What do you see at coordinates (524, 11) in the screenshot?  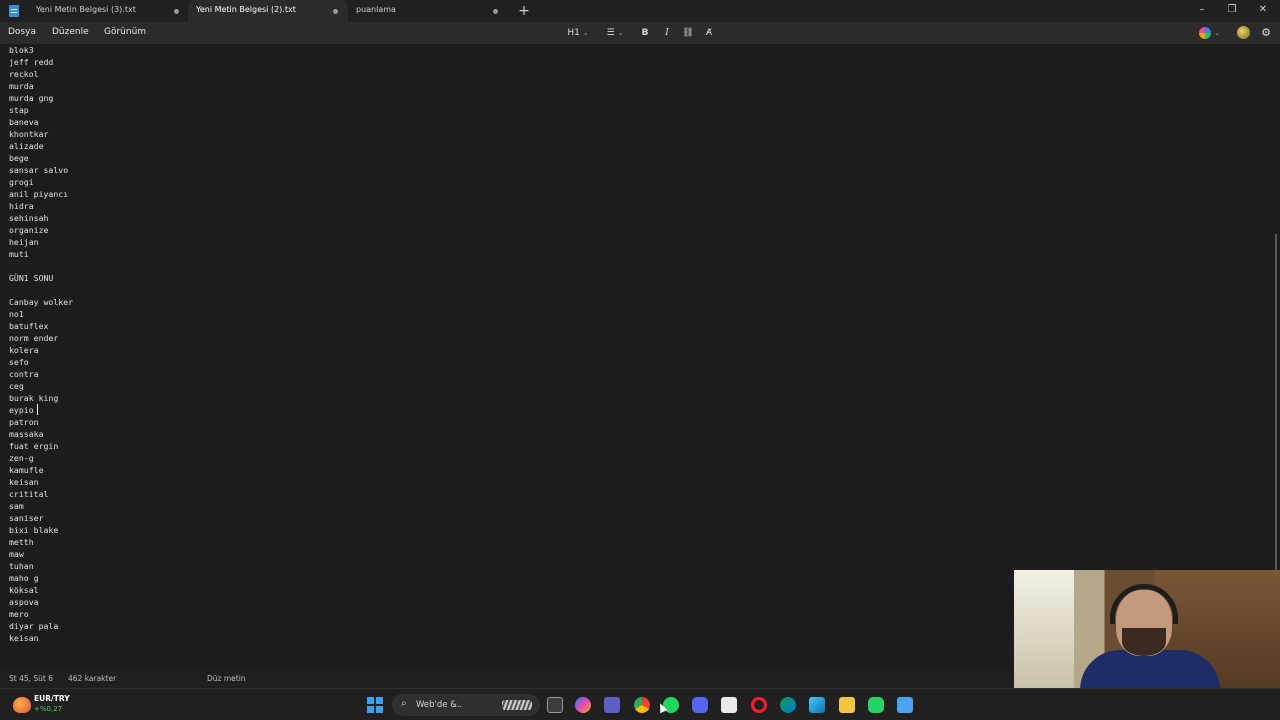 I see `new-tab-button: +` at bounding box center [524, 11].